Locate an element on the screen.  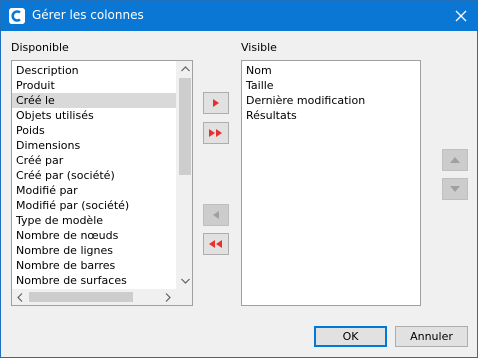
chevron-down-icon is located at coordinates (185, 281).